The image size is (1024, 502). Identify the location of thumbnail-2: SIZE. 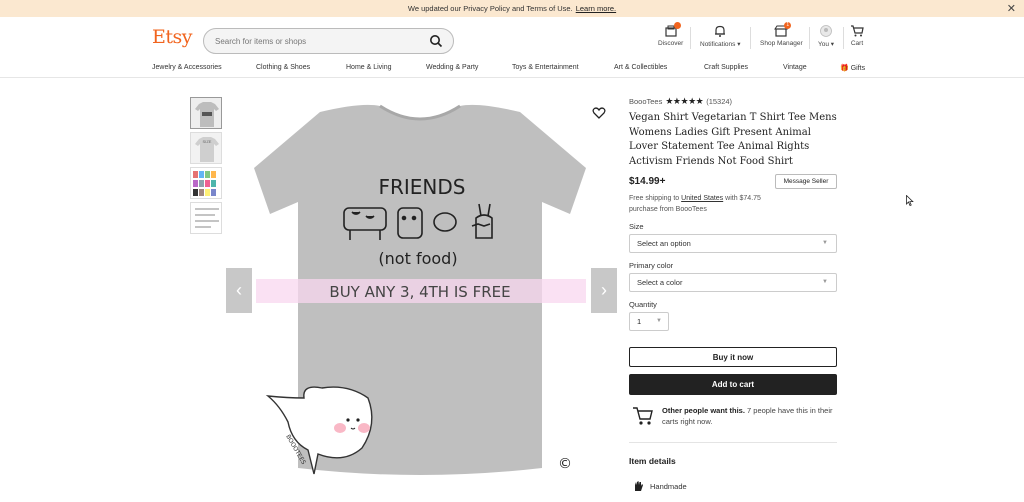
(206, 148).